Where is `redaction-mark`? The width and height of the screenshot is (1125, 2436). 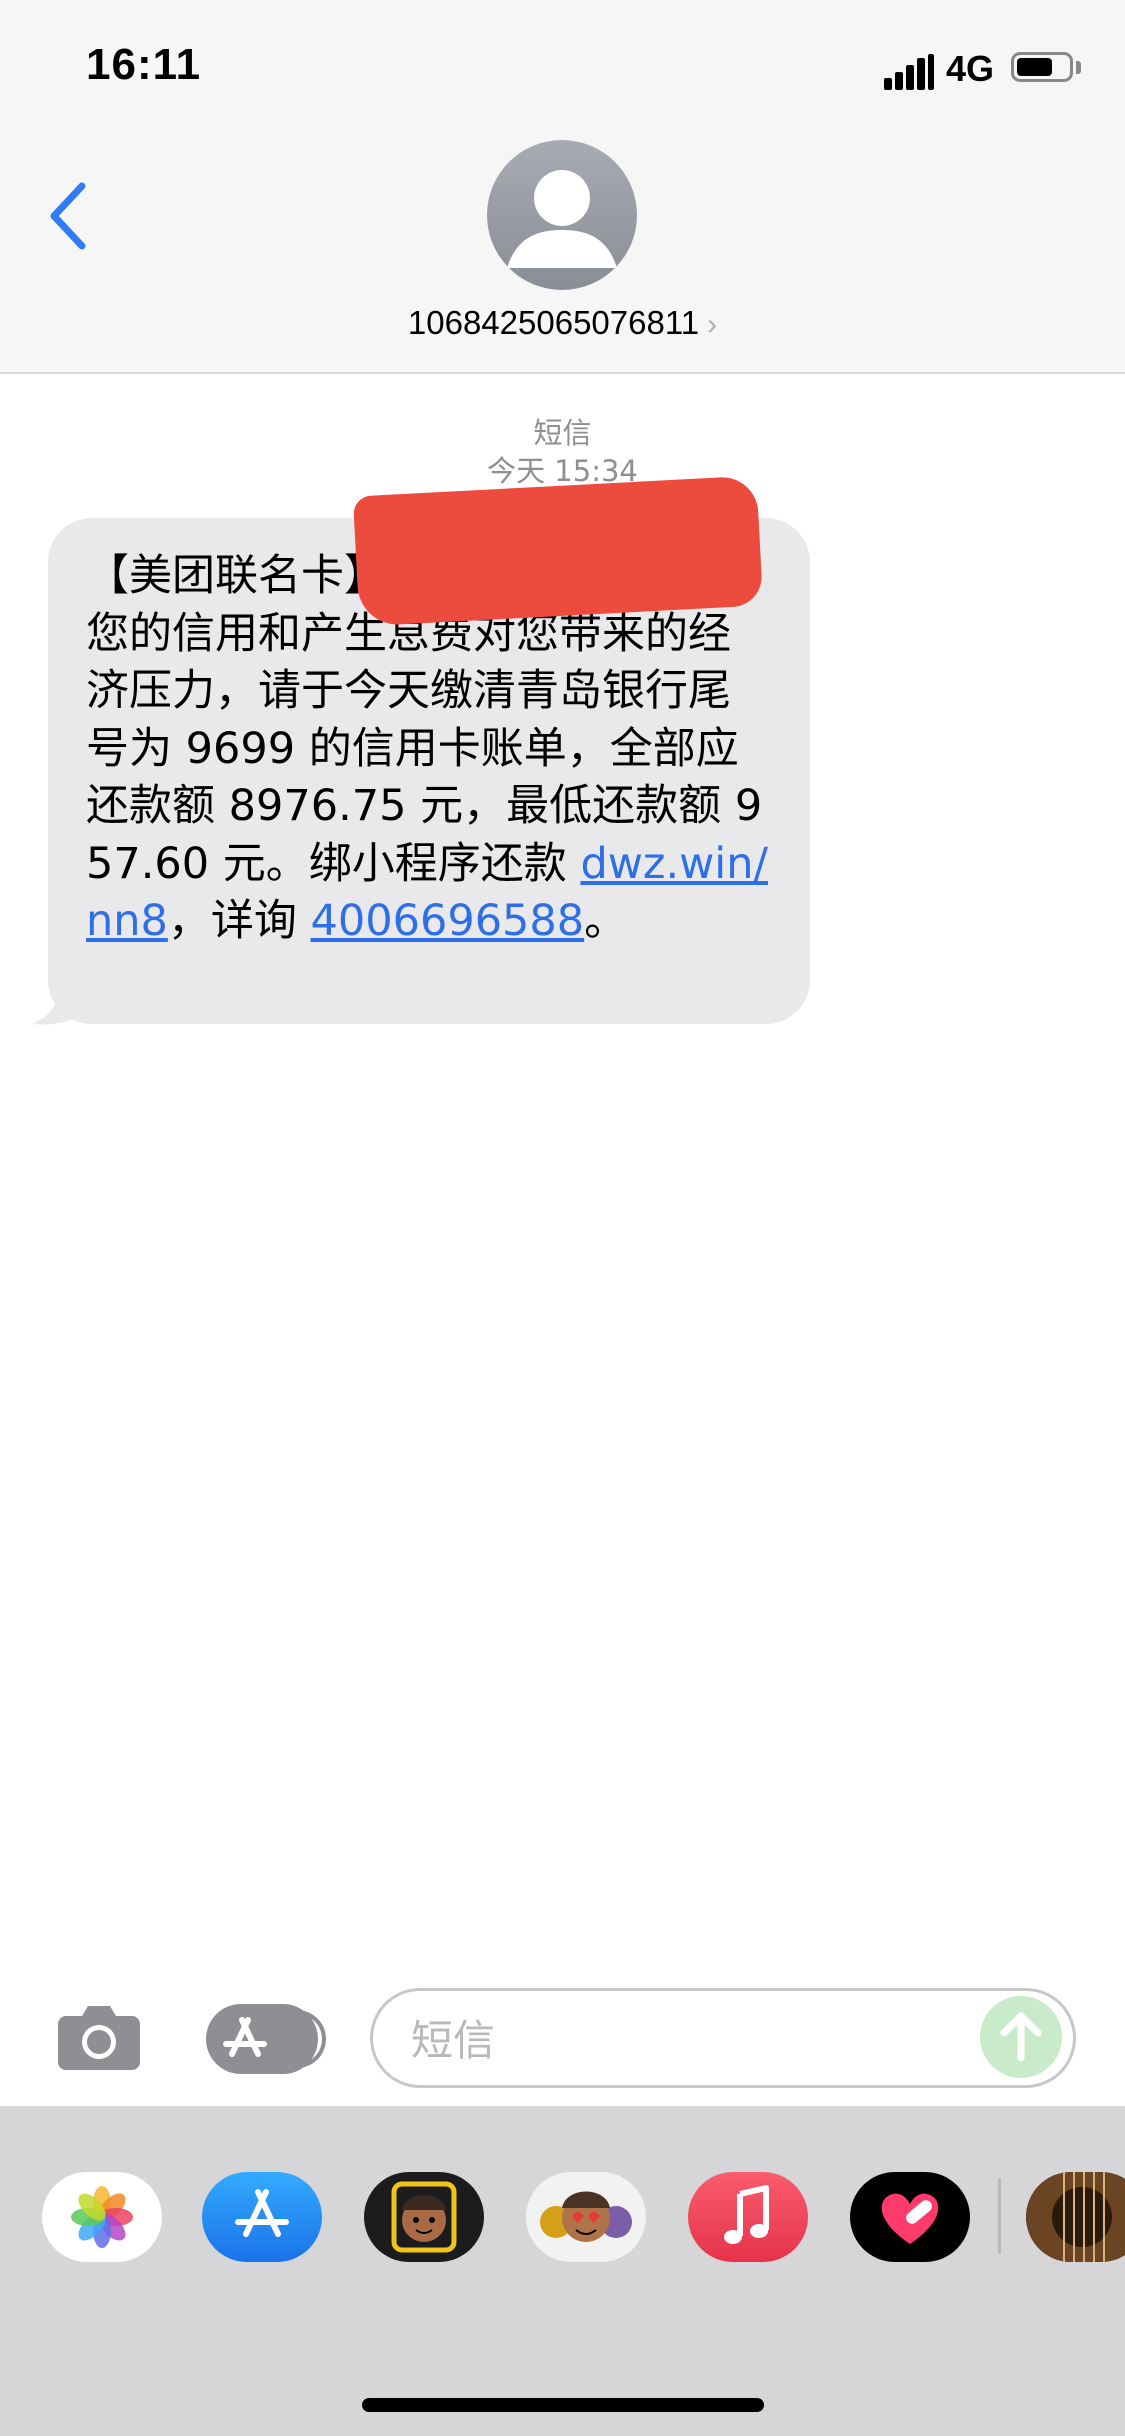
redaction-mark is located at coordinates (558, 551).